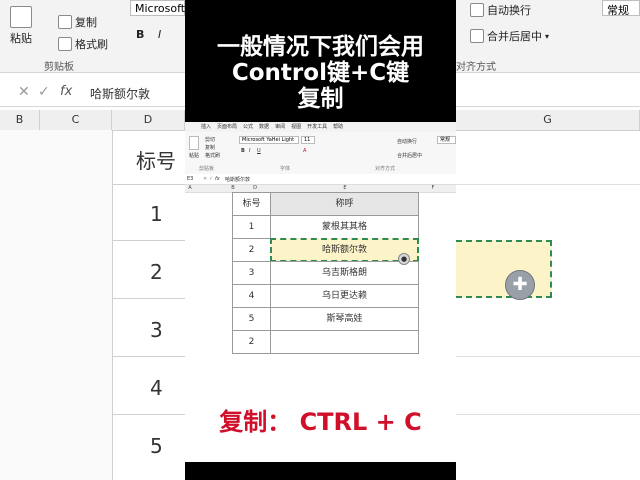 This screenshot has height=480, width=640. Describe the element at coordinates (338, 127) in the screenshot. I see `menu-item: 帮助` at that location.